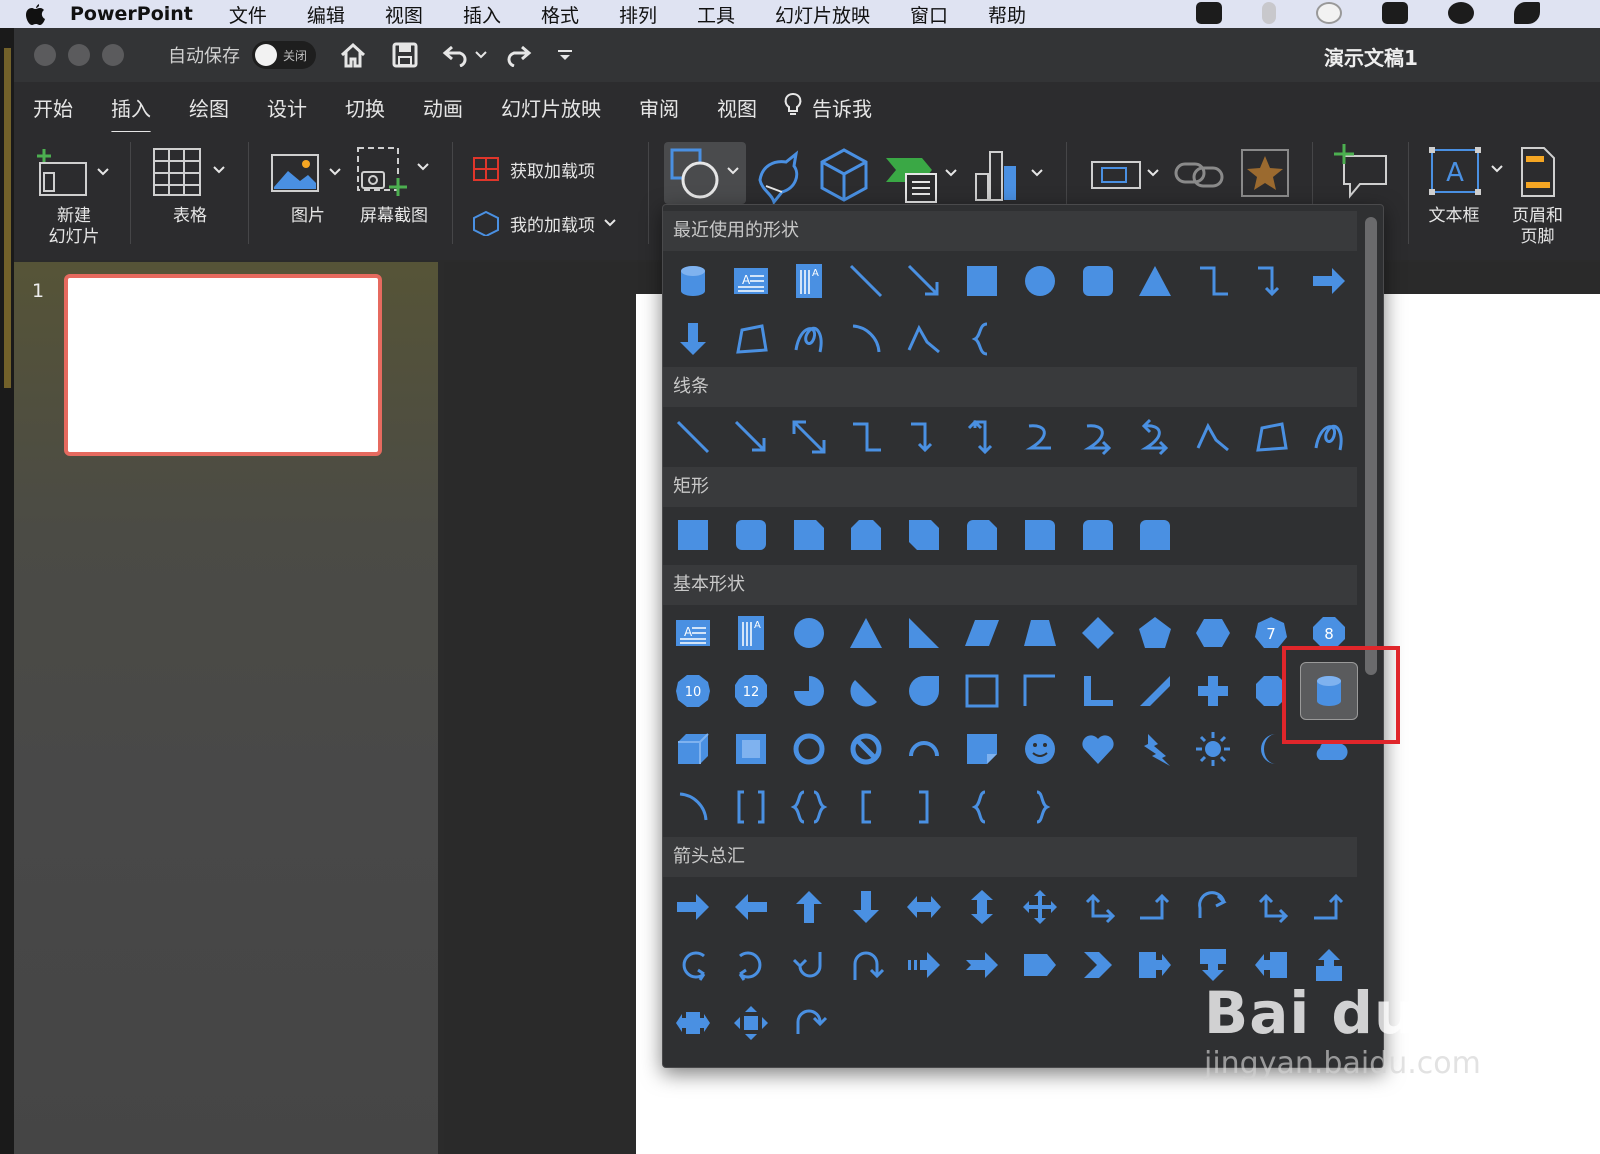 The height and width of the screenshot is (1154, 1600). I want to click on shape-uturndown-icon, so click(866, 965).